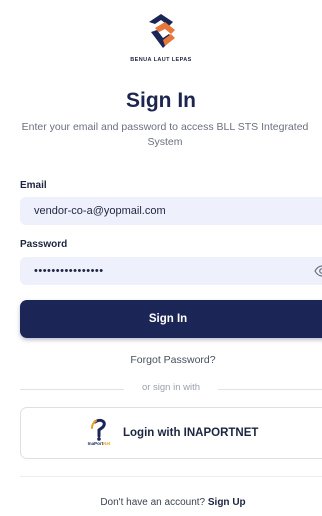 Image resolution: width=322 pixels, height=516 pixels. I want to click on divider-line-right, so click(270, 389).